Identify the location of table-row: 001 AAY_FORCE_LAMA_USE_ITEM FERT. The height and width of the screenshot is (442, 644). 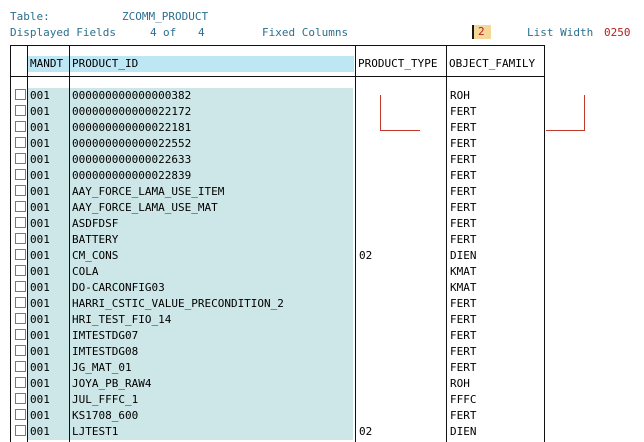
(322, 192).